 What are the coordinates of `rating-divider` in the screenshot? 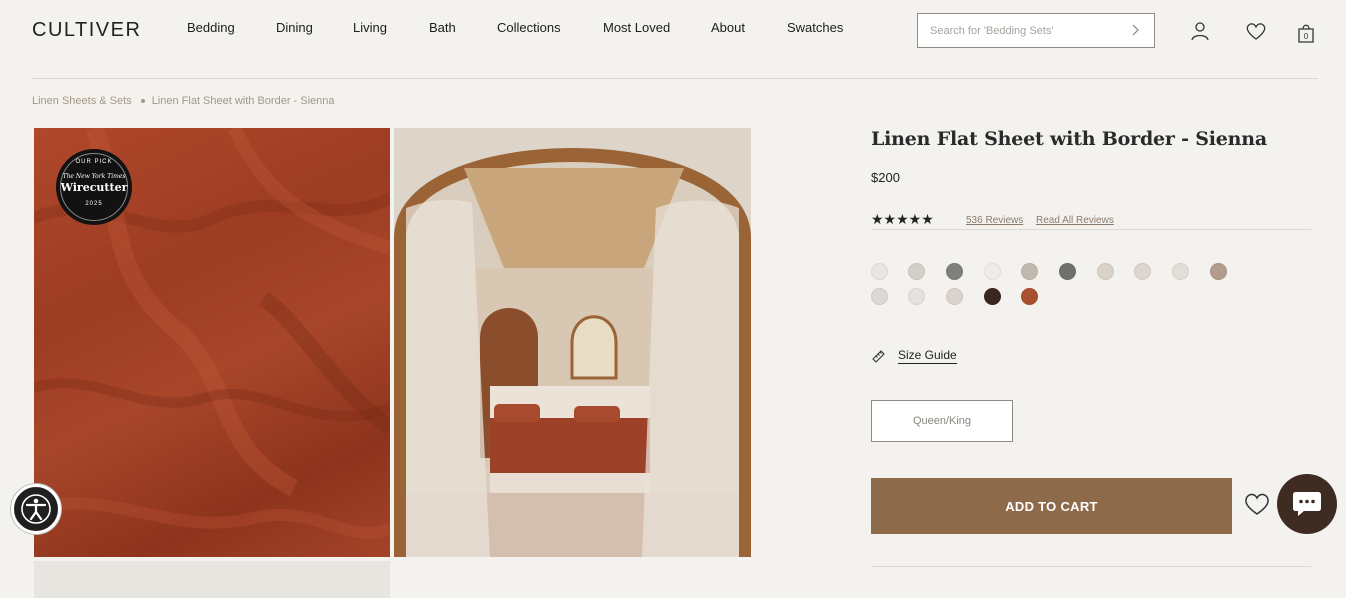 It's located at (1091, 229).